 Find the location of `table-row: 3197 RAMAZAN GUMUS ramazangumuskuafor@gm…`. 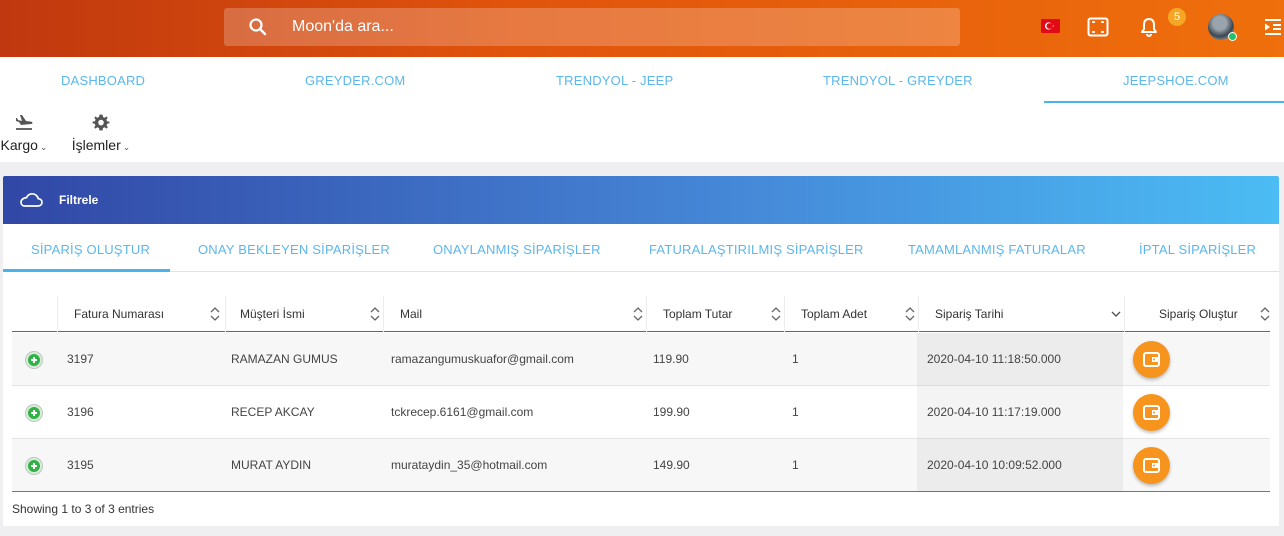

table-row: 3197 RAMAZAN GUMUS ramazangumuskuafor@gm… is located at coordinates (641, 359).